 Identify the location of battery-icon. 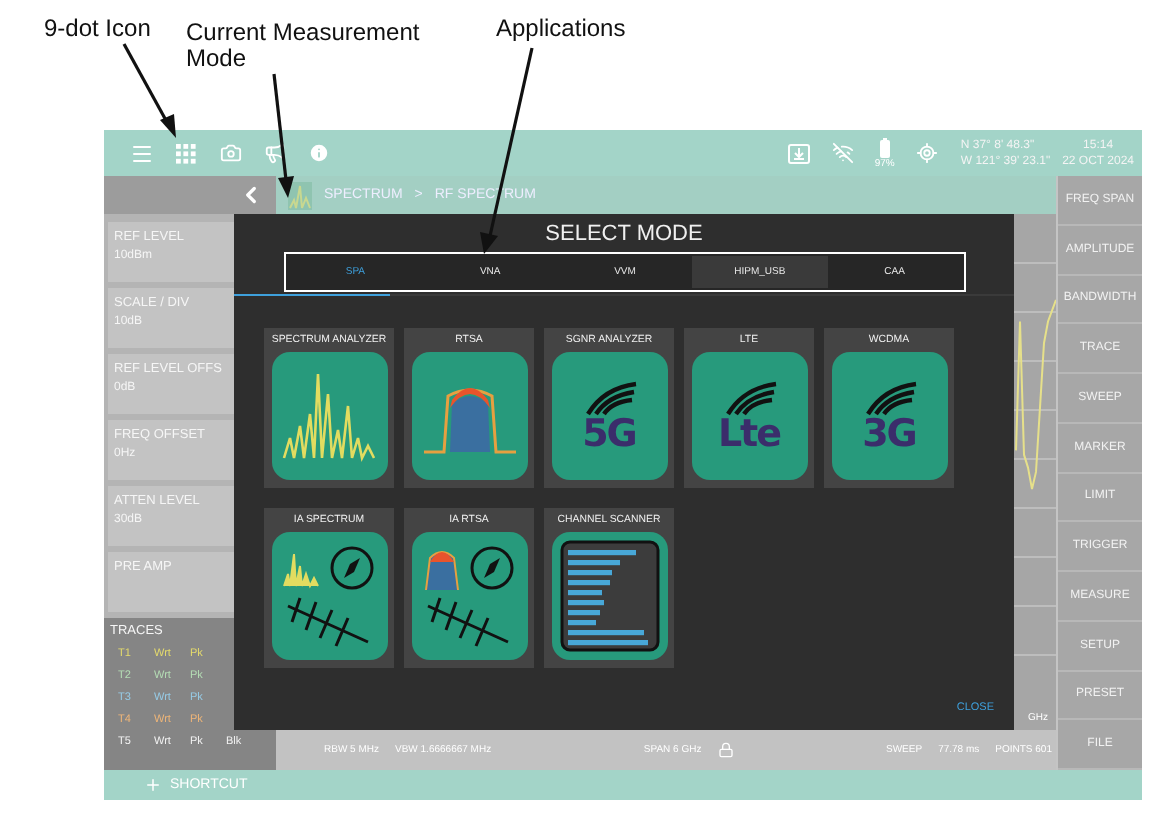
(884, 147).